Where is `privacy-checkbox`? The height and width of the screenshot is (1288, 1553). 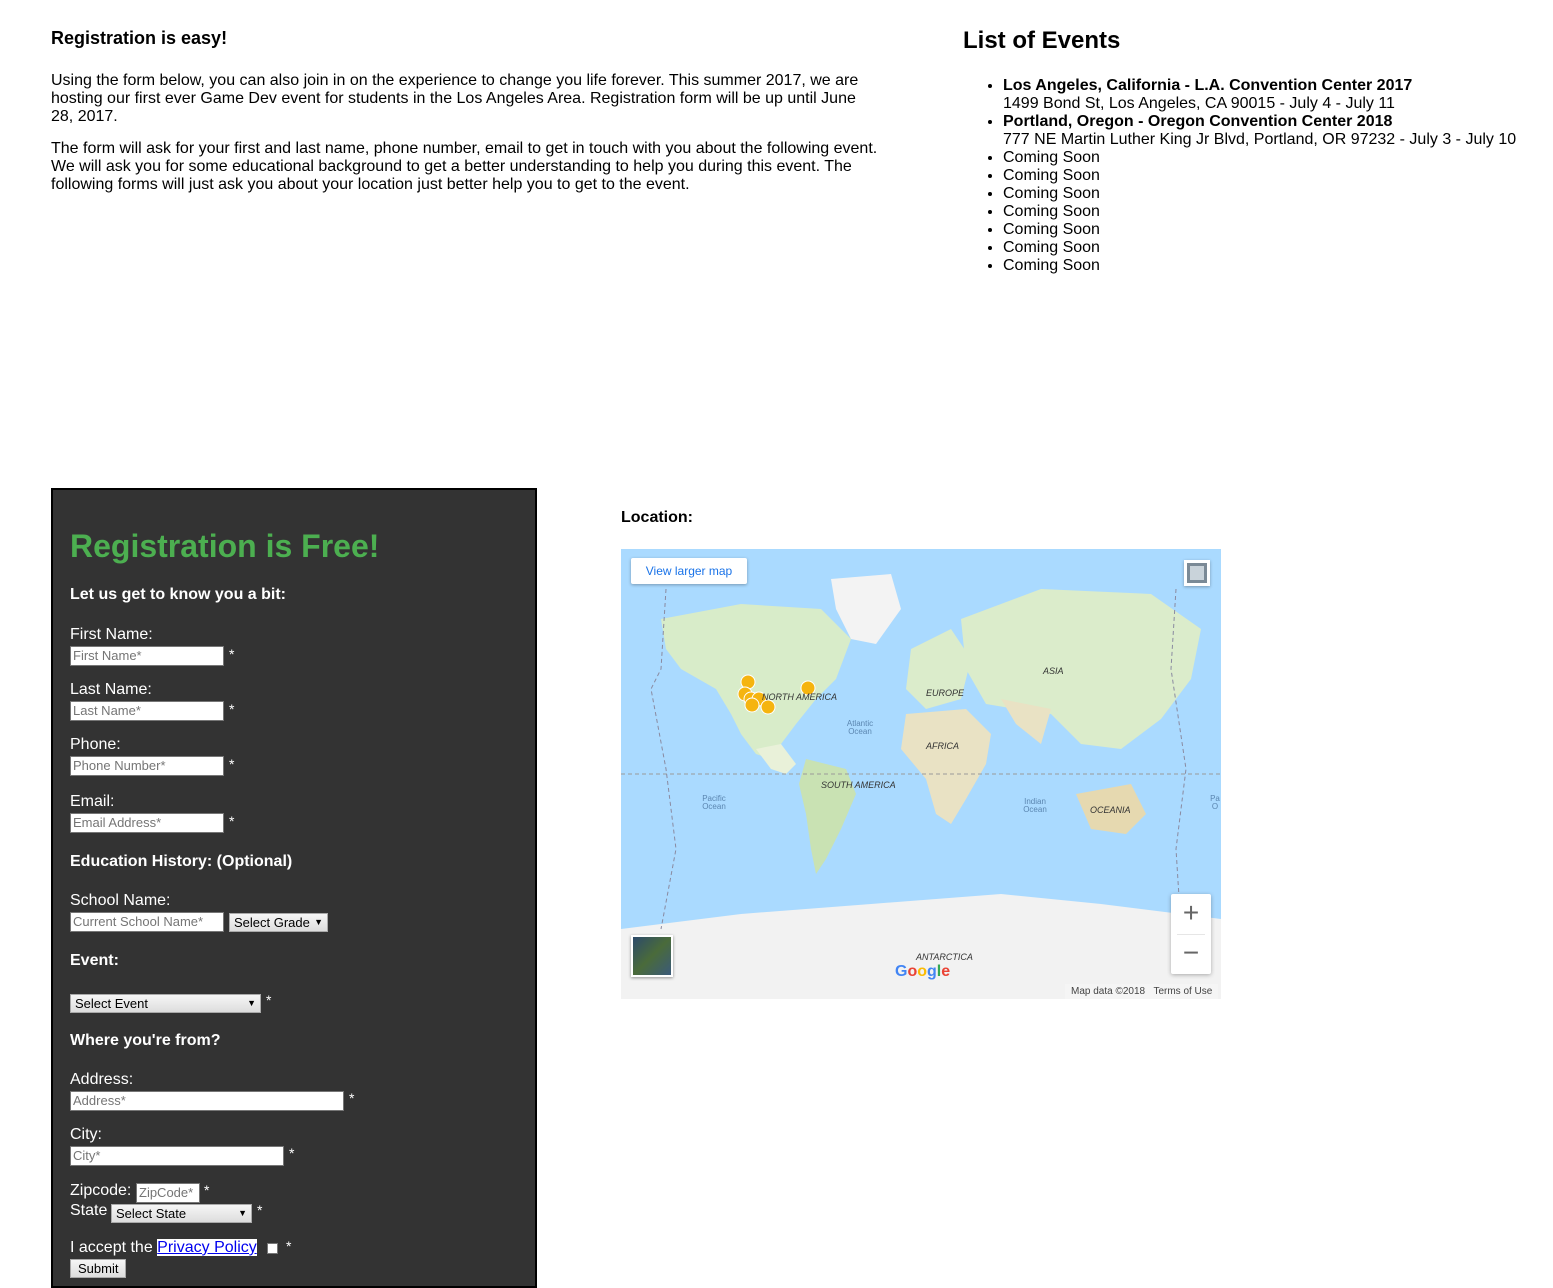
privacy-checkbox is located at coordinates (272, 1248).